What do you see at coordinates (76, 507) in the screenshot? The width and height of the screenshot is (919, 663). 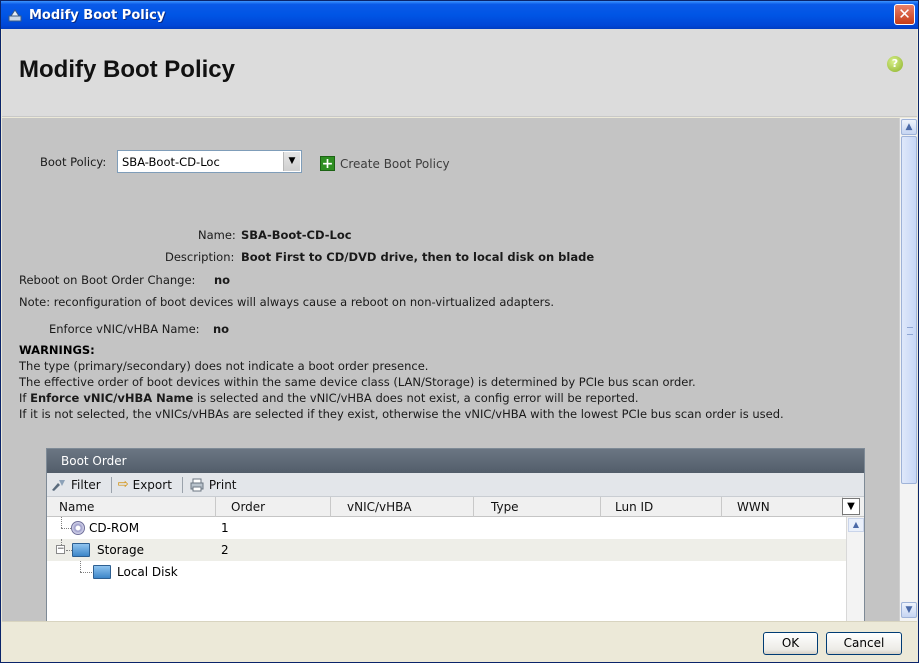 I see `column-name: Name` at bounding box center [76, 507].